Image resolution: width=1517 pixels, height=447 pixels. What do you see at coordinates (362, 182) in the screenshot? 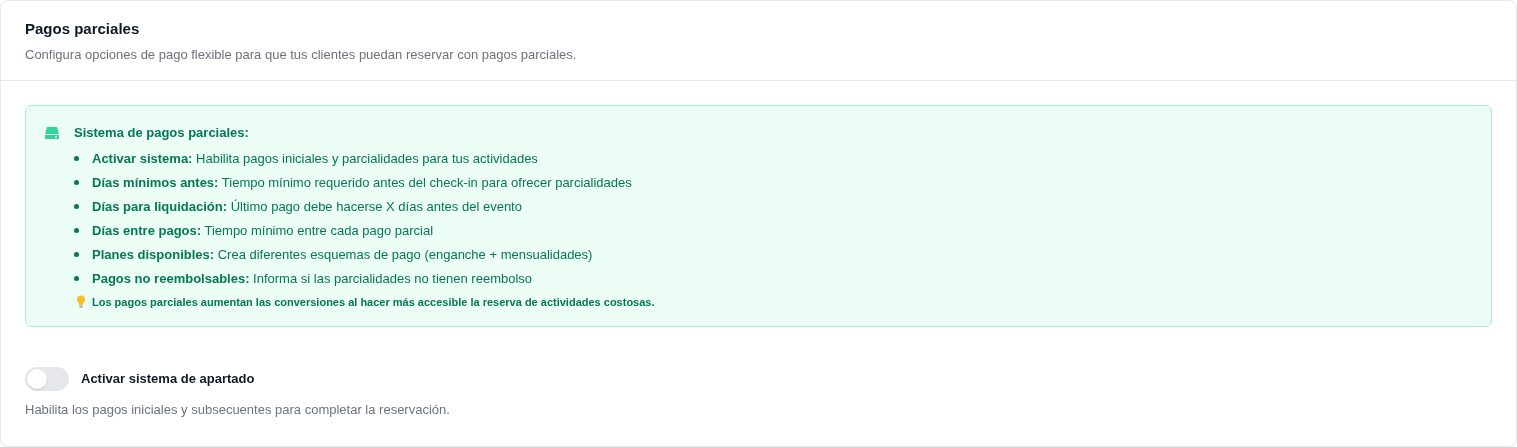
I see `list-item: Días mínimos antes: Tiempo mínimo requerido antes del check-in para ofrecer parcialidades` at bounding box center [362, 182].